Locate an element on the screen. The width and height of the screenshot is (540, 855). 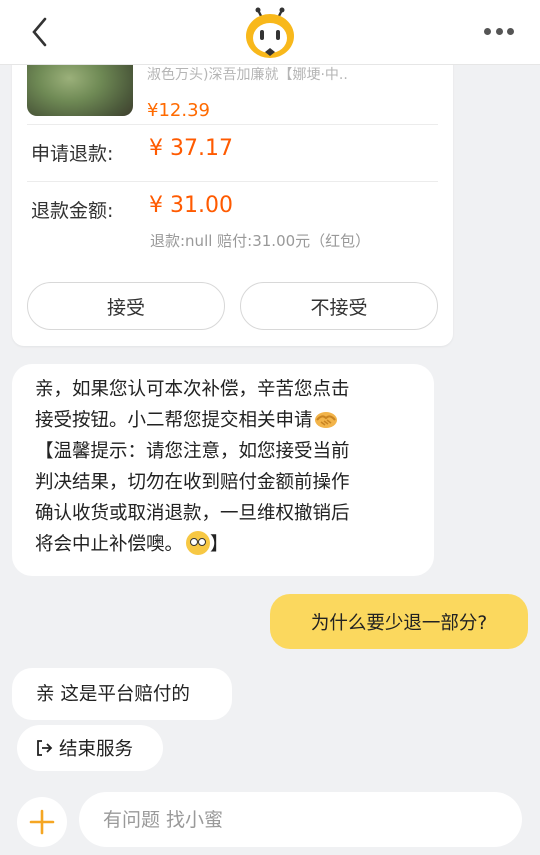
plus-button is located at coordinates (42, 822).